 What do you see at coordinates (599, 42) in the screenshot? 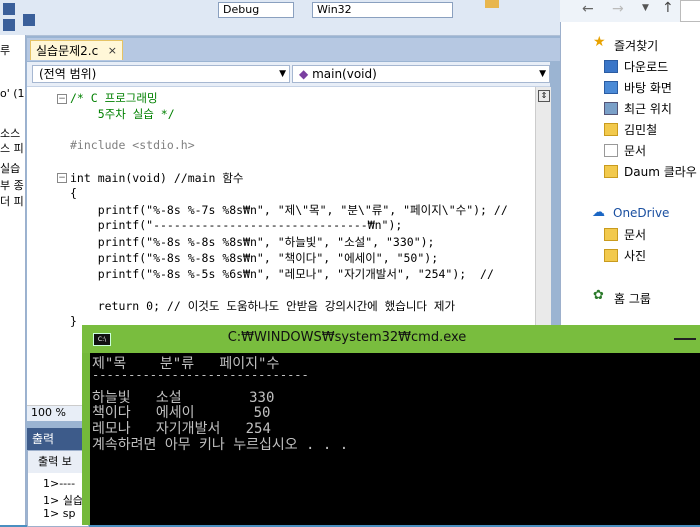
I see `star-icon: ★` at bounding box center [599, 42].